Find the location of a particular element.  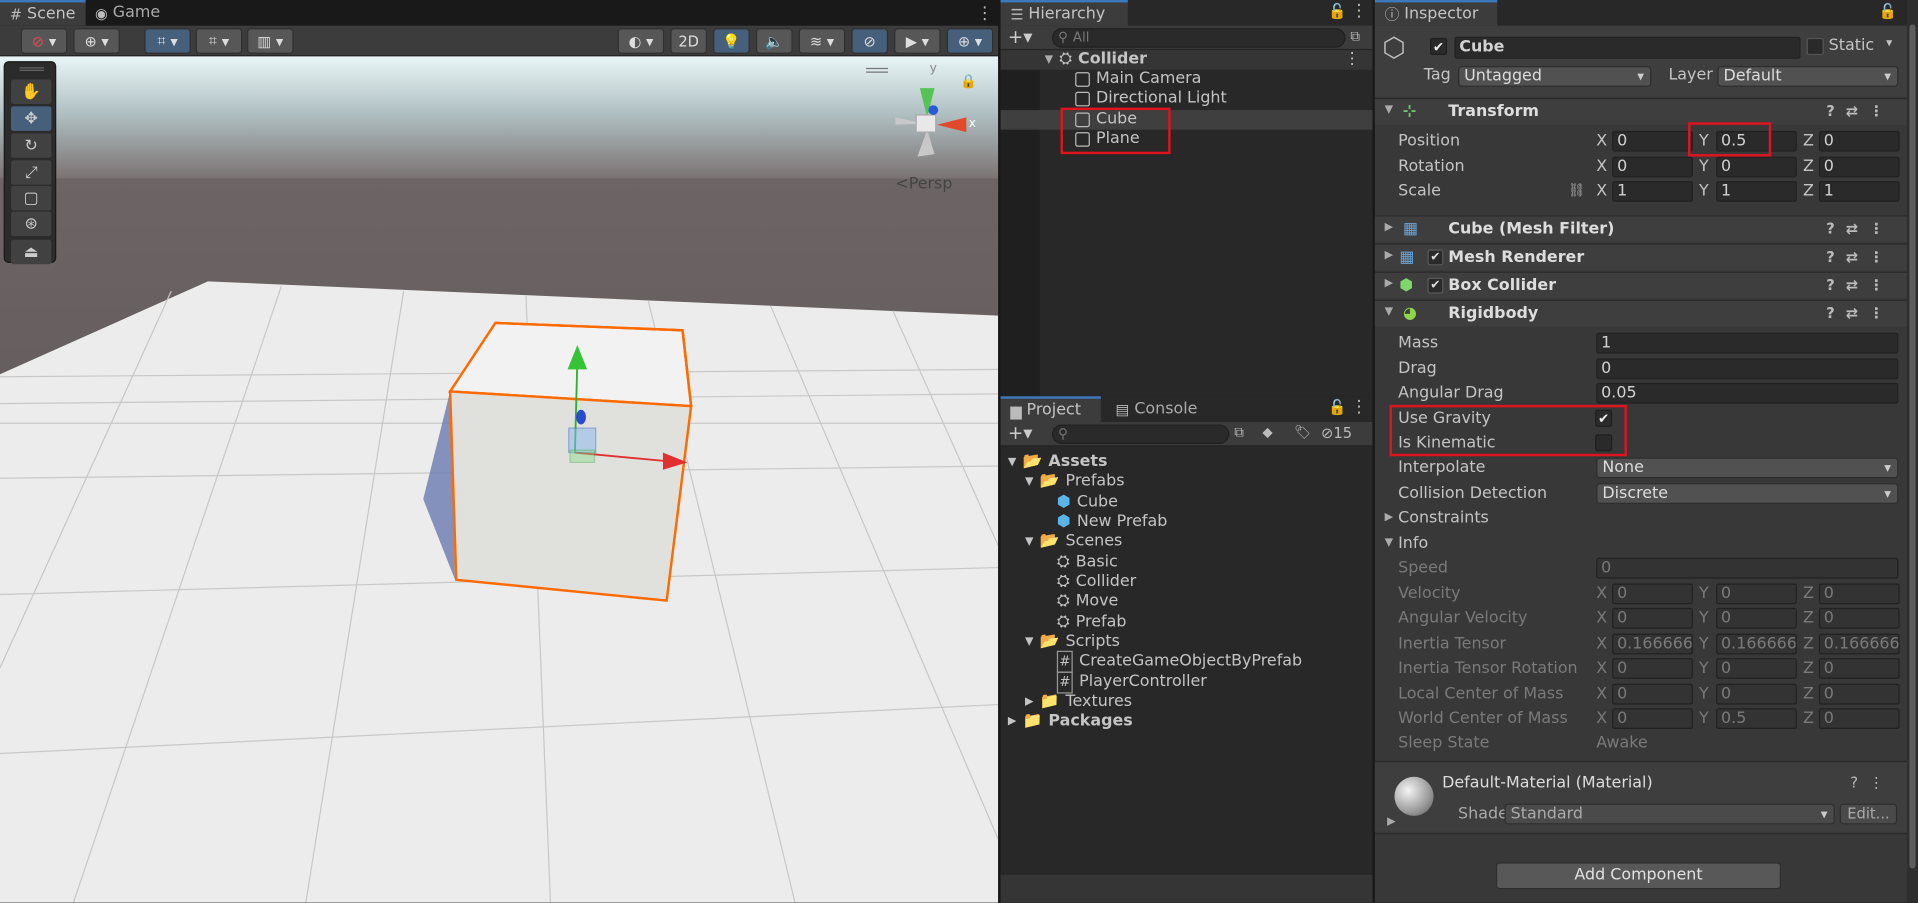

object-name-input: Cube is located at coordinates (1627, 47).